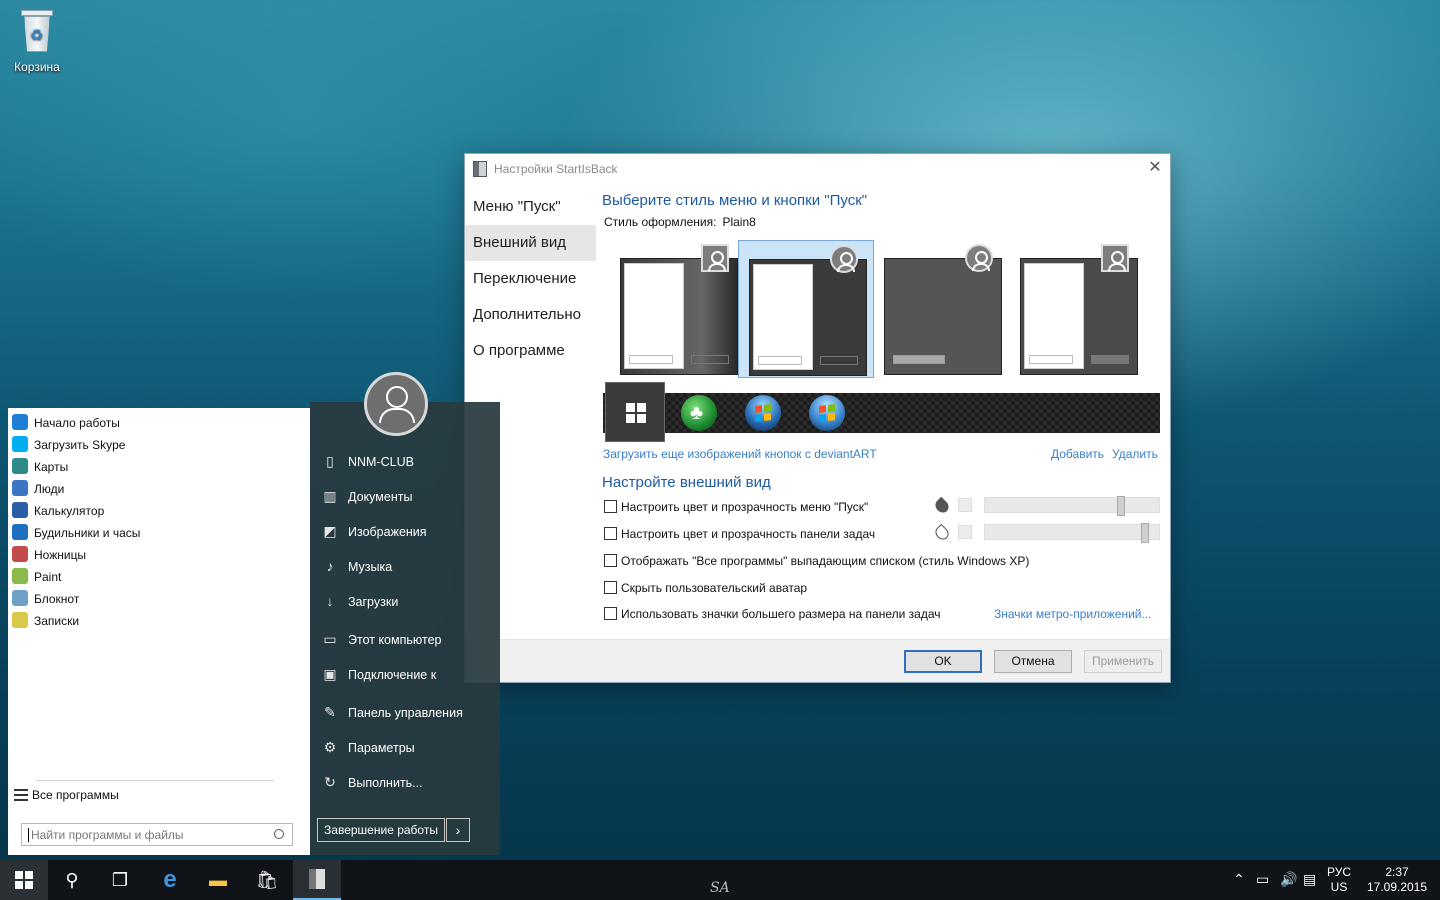 This screenshot has height=900, width=1440. Describe the element at coordinates (817, 169) in the screenshot. I see `dialog-titlebar: Настройки StartIsBack ✕` at that location.